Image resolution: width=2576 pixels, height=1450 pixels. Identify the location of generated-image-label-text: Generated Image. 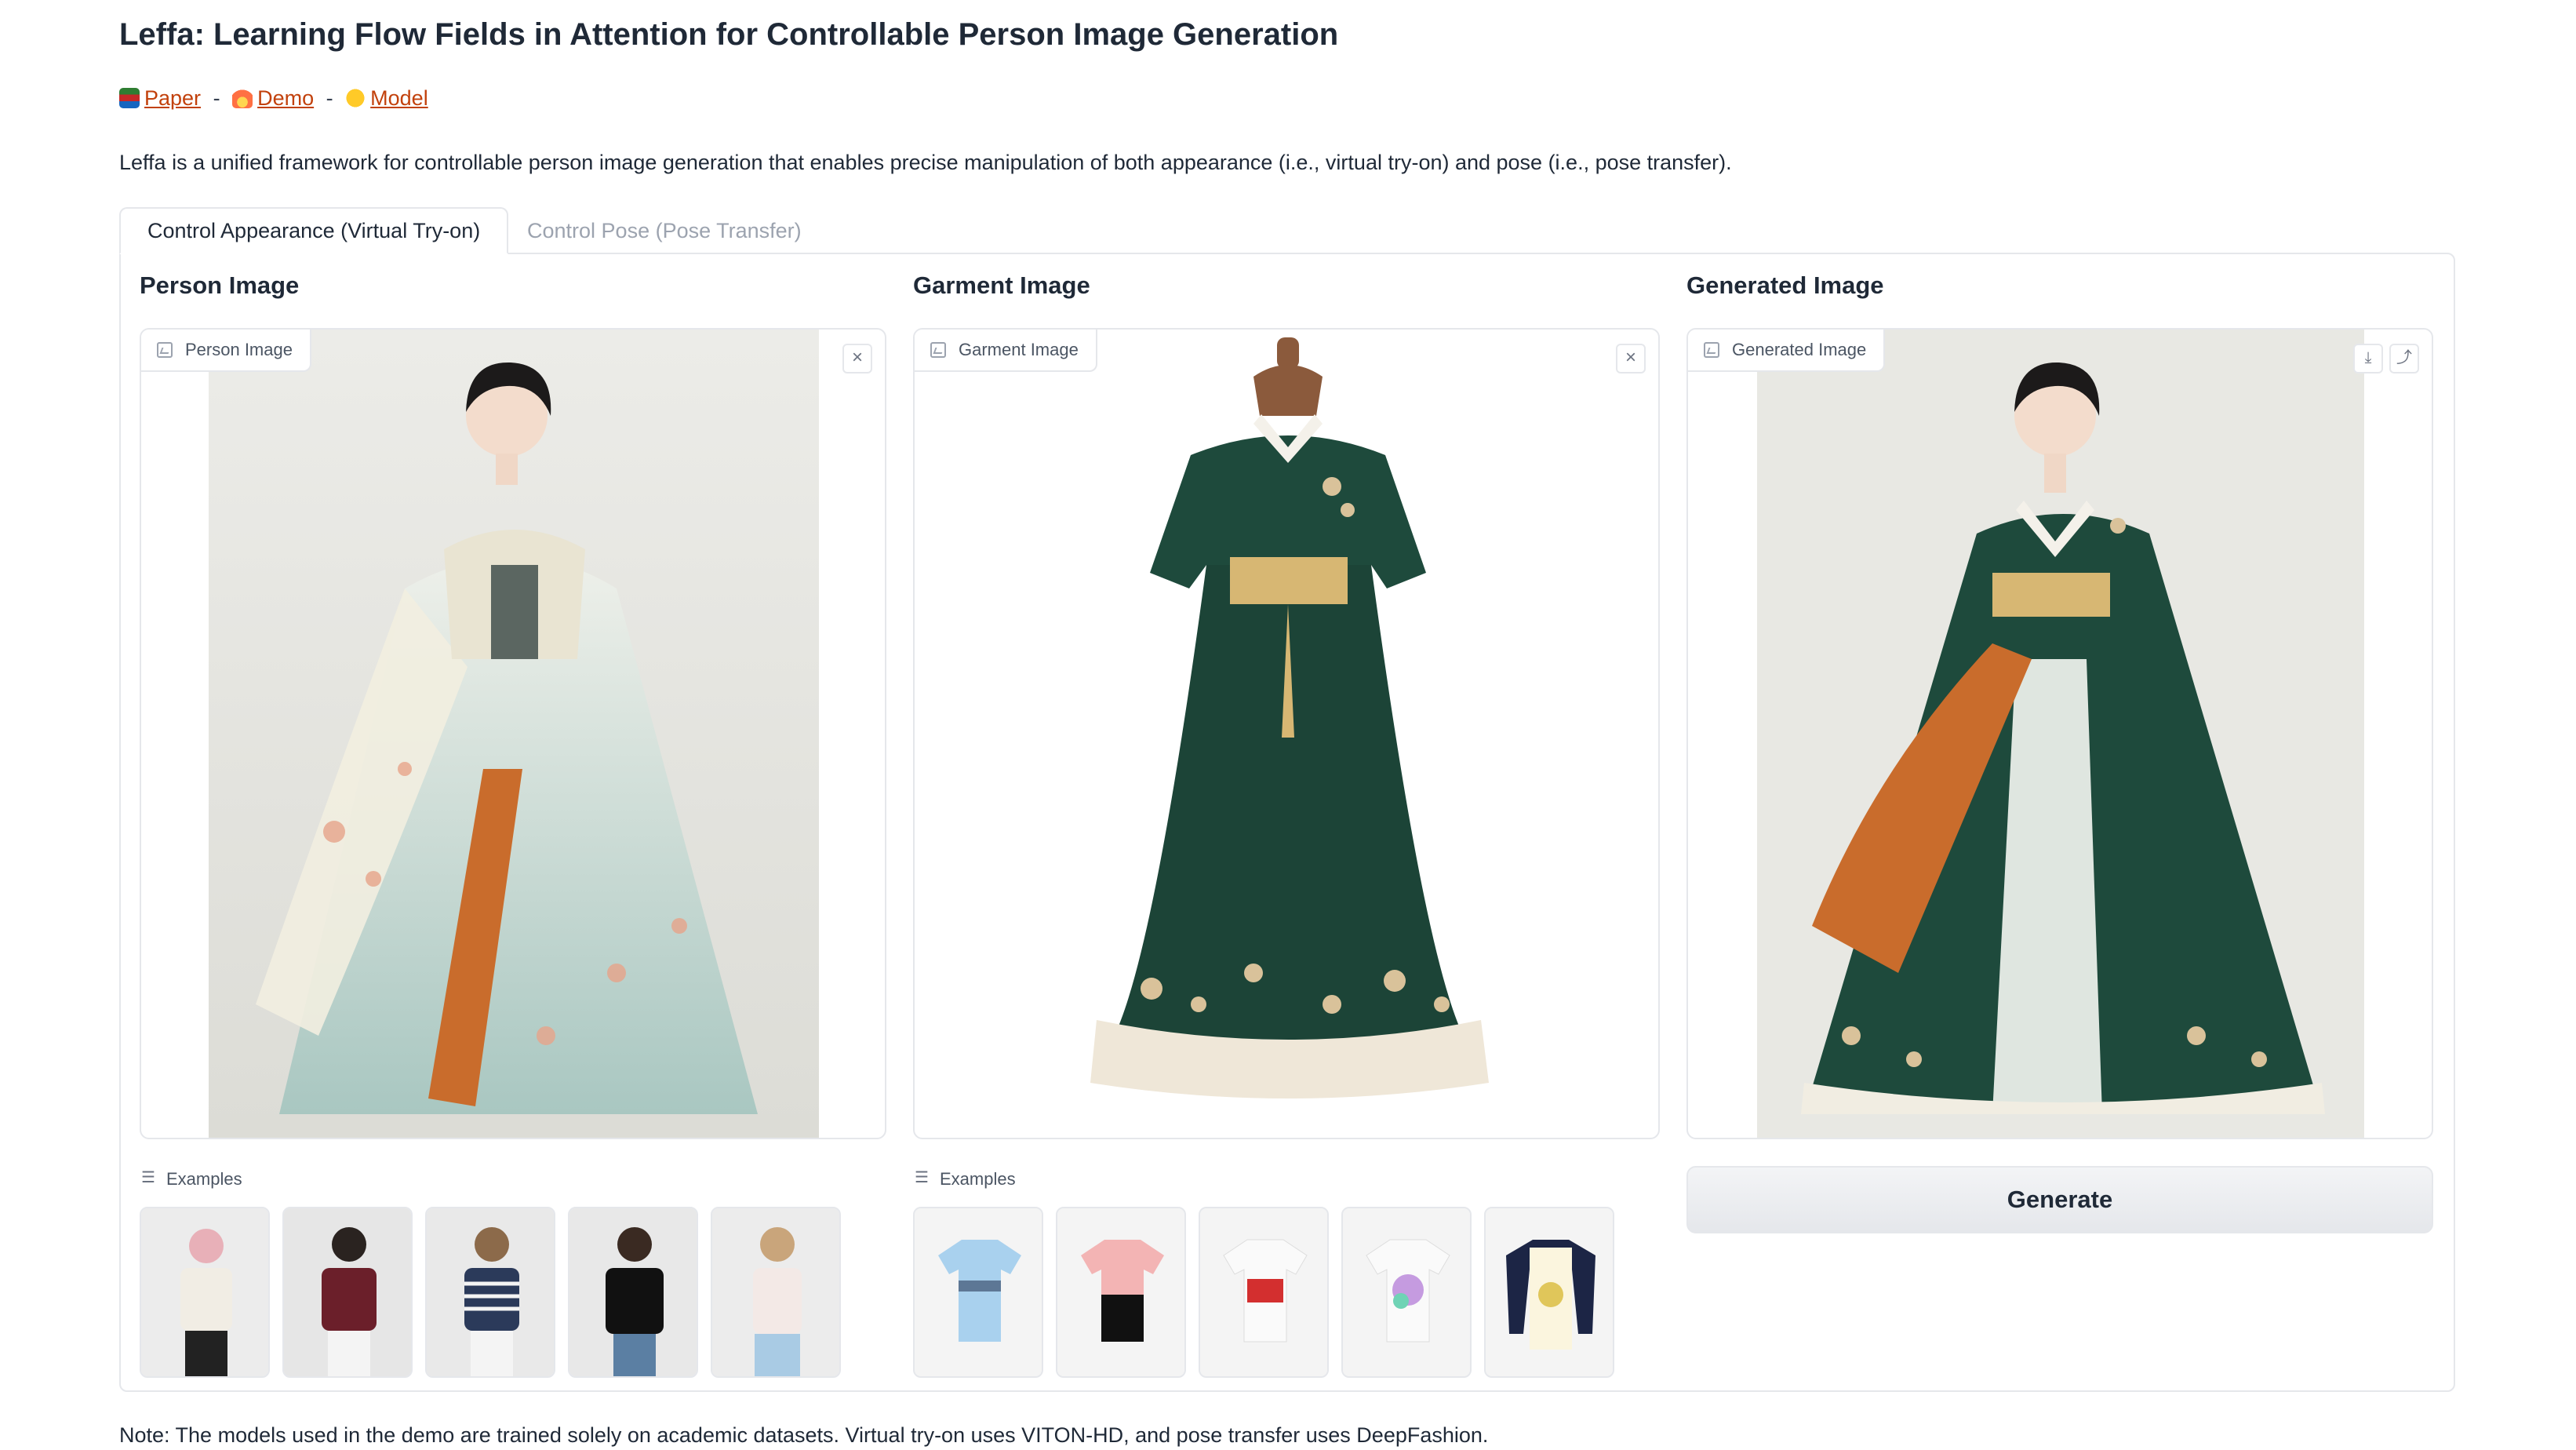
(1799, 349).